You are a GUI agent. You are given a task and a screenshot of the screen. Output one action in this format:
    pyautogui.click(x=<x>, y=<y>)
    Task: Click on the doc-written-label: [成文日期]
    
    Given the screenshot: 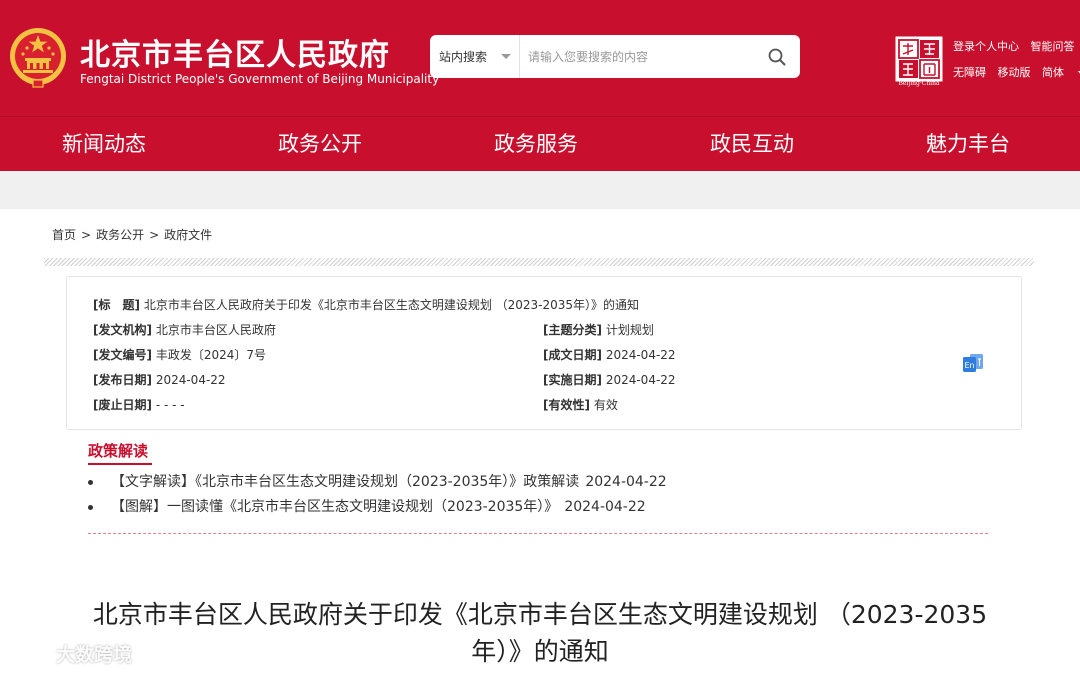 What is the action you would take?
    pyautogui.click(x=572, y=355)
    